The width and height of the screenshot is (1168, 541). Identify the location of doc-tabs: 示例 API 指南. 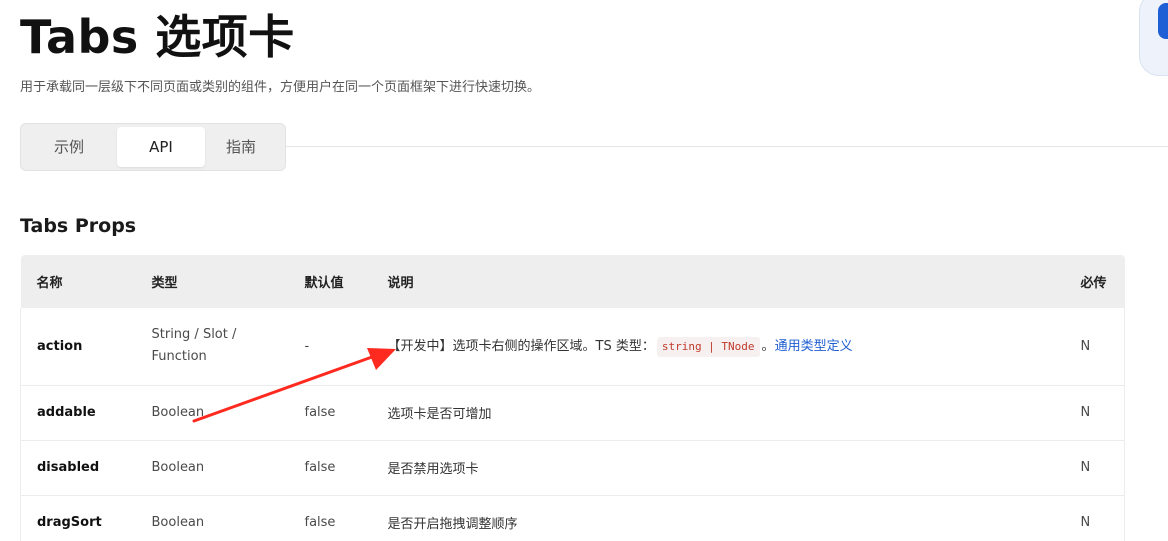
(153, 147).